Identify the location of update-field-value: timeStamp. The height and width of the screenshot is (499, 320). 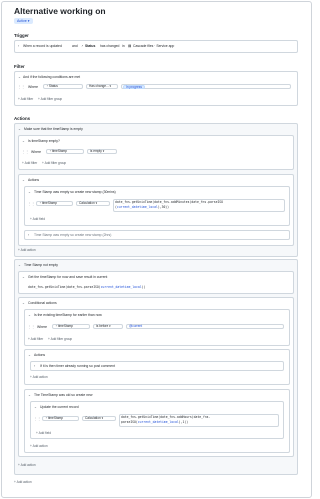
(55, 418).